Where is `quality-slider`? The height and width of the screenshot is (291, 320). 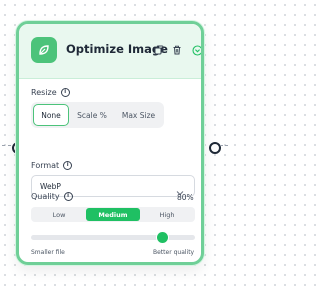 quality-slider is located at coordinates (113, 237).